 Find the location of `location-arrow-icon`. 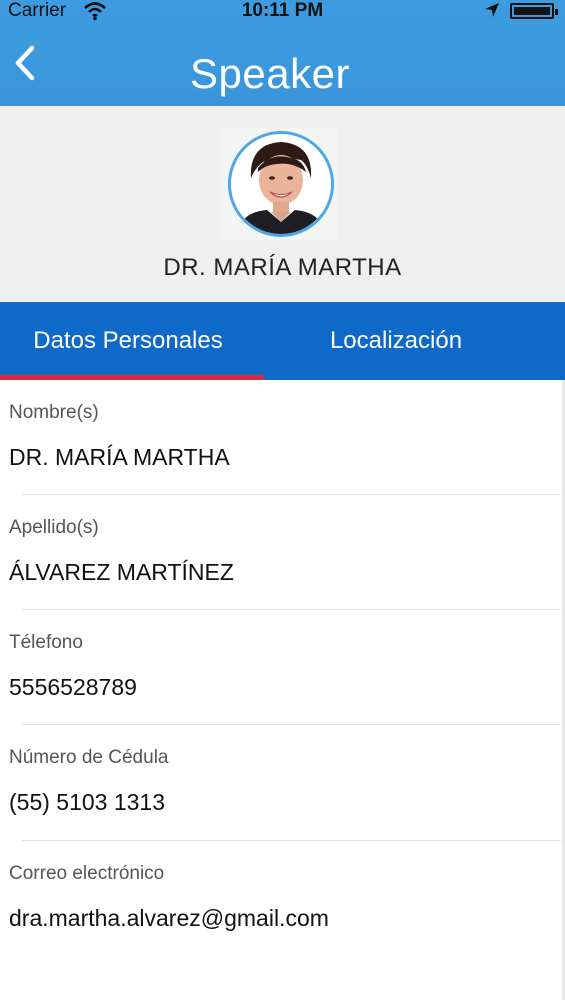

location-arrow-icon is located at coordinates (492, 10).